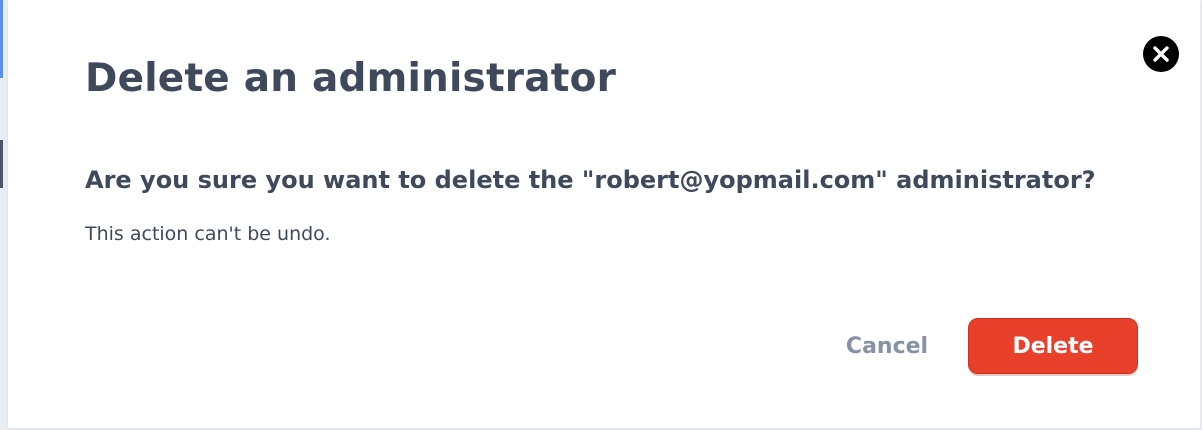 Image resolution: width=1202 pixels, height=430 pixels. What do you see at coordinates (1, 164) in the screenshot?
I see `backdrop-edge-mark` at bounding box center [1, 164].